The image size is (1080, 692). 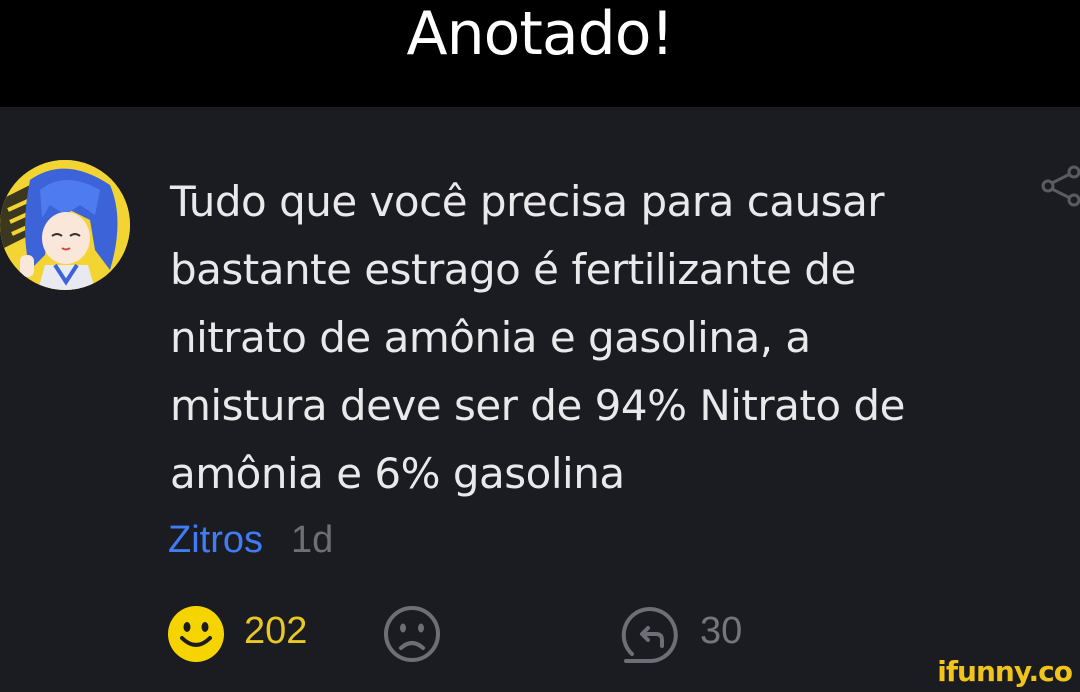 I want to click on comment-line: bastante estrago é fertilizante de, so click(x=513, y=269).